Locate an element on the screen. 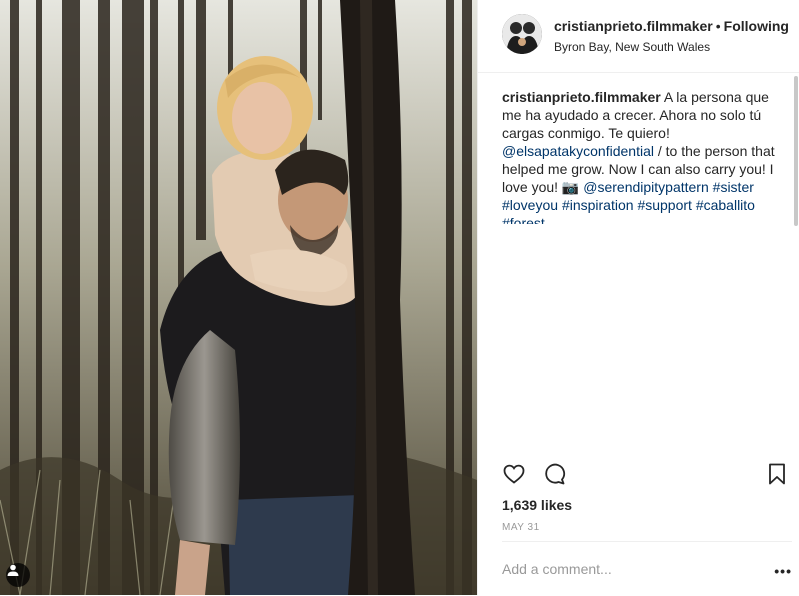  comment-bar: ••• is located at coordinates (647, 568).